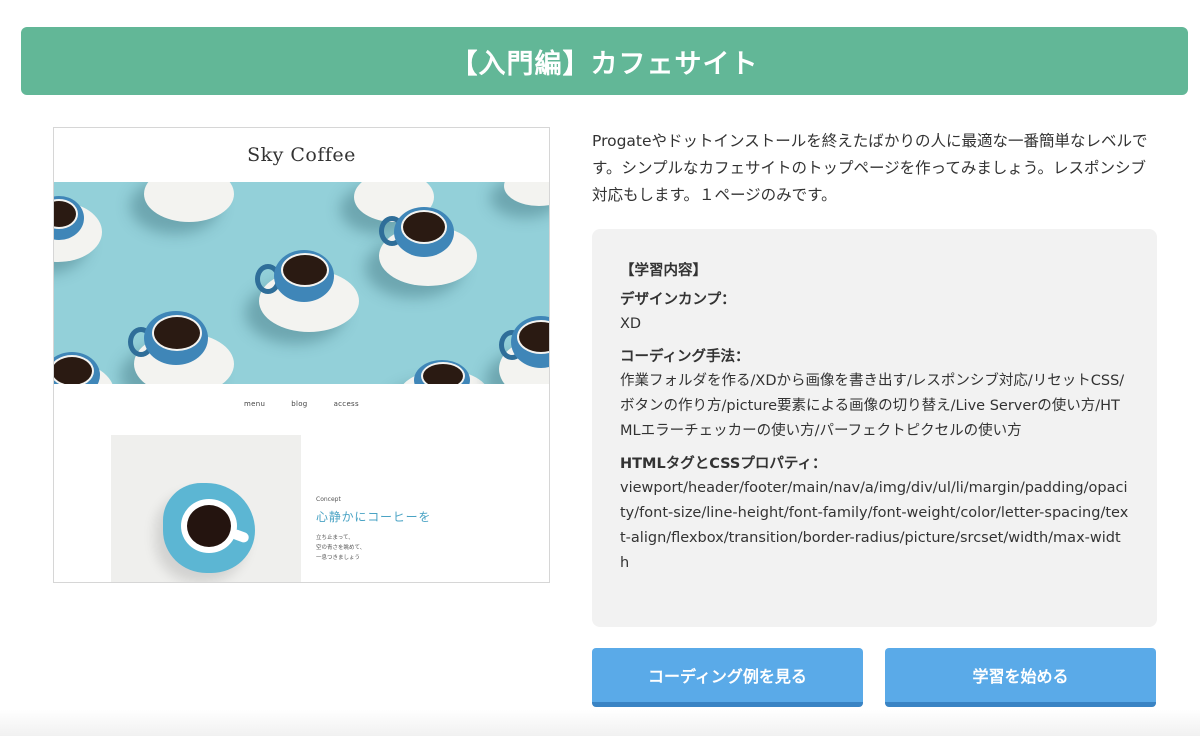  What do you see at coordinates (678, 300) in the screenshot?
I see `learning-label-design: デザインカンプ：` at bounding box center [678, 300].